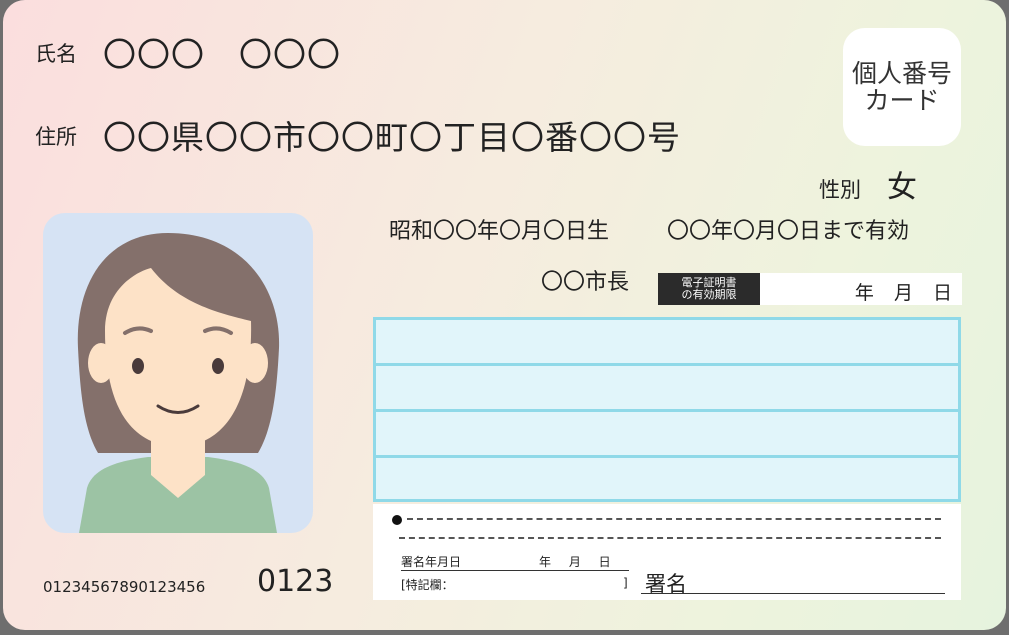  Describe the element at coordinates (124, 587) in the screenshot. I see `serial-number: 01234567890123456` at that location.